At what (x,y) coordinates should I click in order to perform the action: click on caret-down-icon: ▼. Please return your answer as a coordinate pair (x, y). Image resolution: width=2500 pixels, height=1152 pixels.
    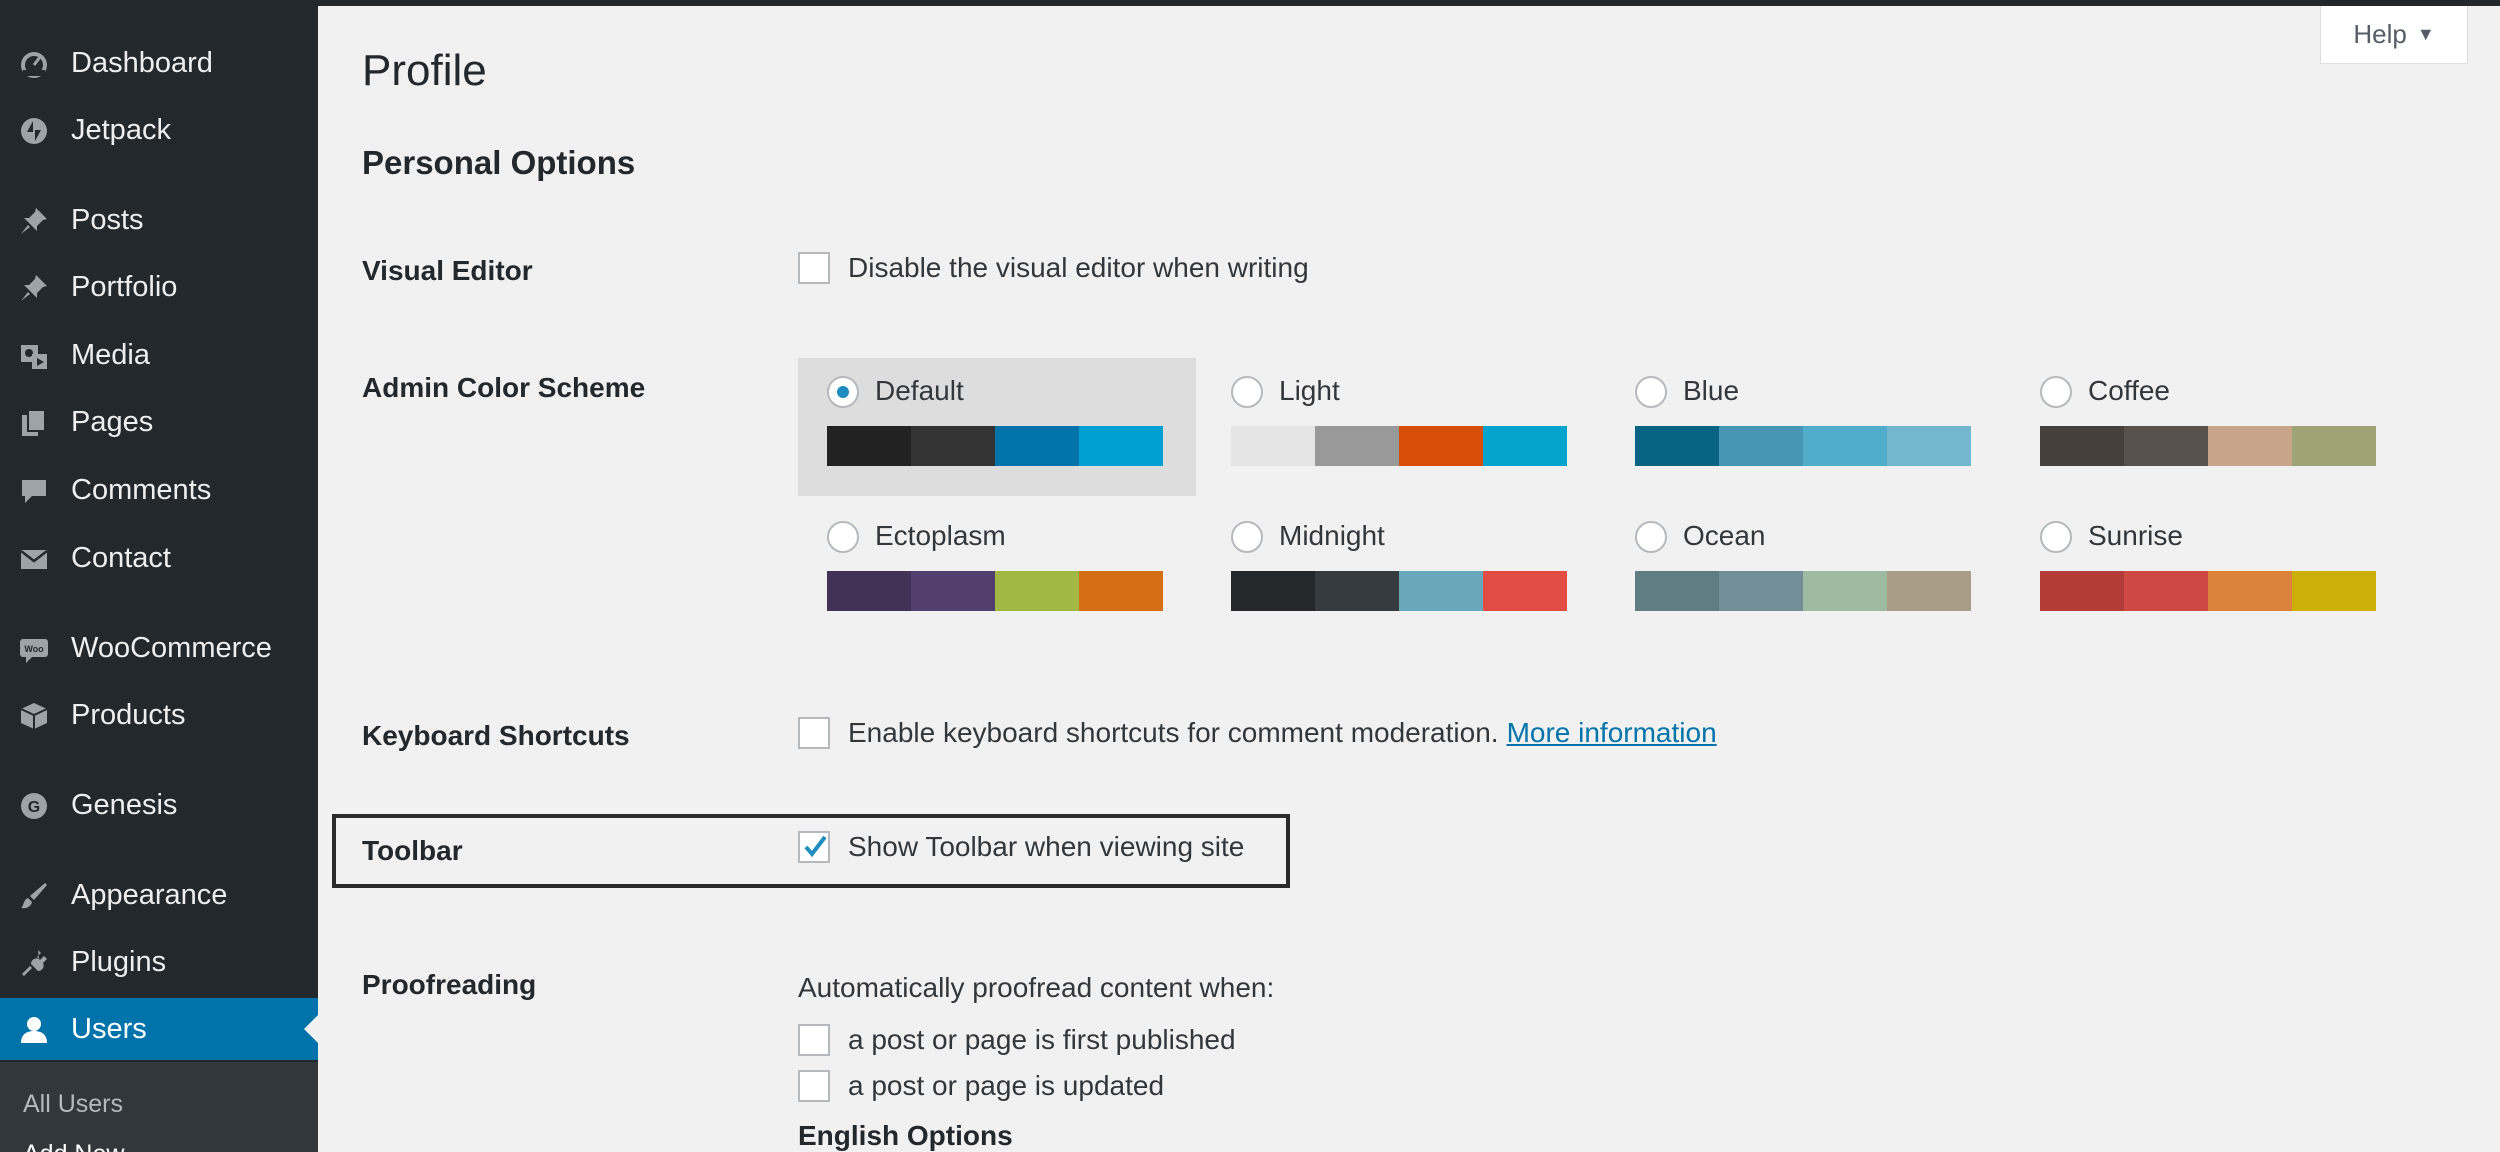
    Looking at the image, I should click on (2425, 34).